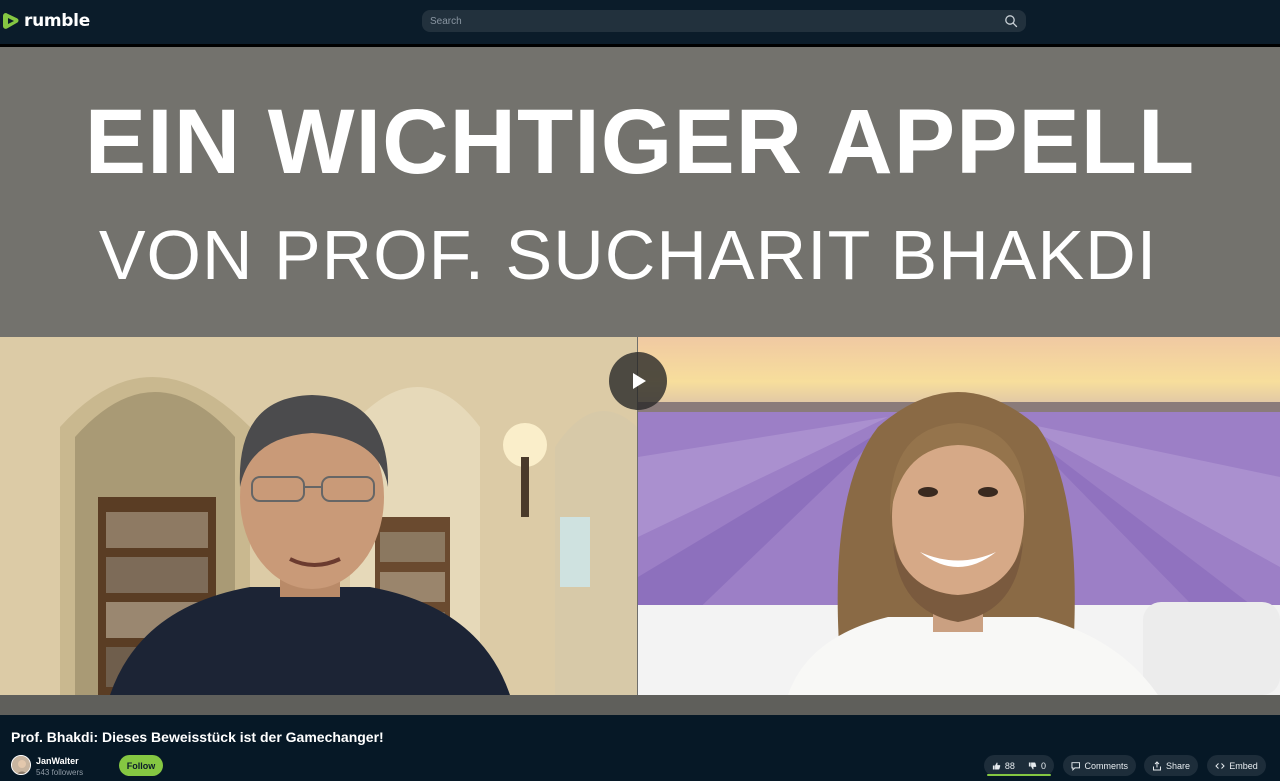 Image resolution: width=1280 pixels, height=781 pixels. I want to click on play-icon, so click(639, 381).